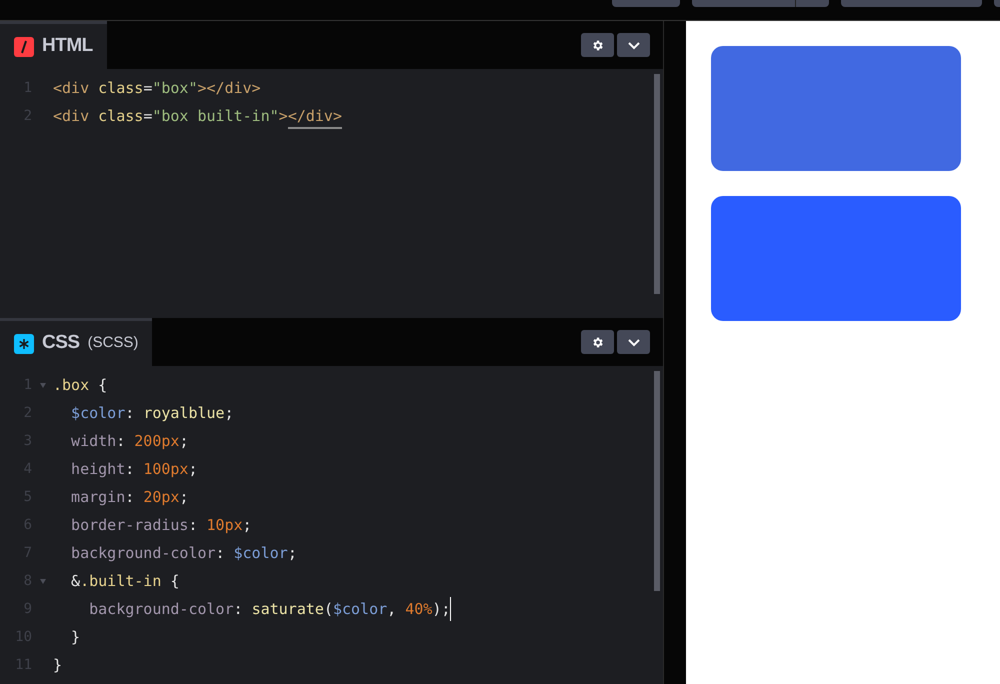  Describe the element at coordinates (183, 553) in the screenshot. I see `code-line: background-color: $color;` at that location.